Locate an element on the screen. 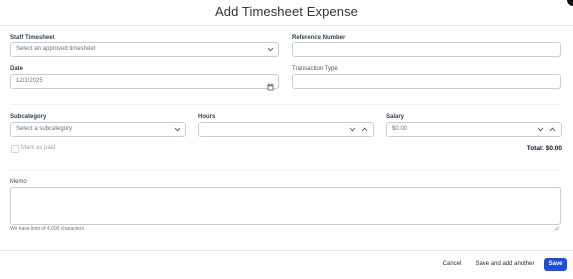  transaction-type-label: Transaction Type is located at coordinates (315, 69).